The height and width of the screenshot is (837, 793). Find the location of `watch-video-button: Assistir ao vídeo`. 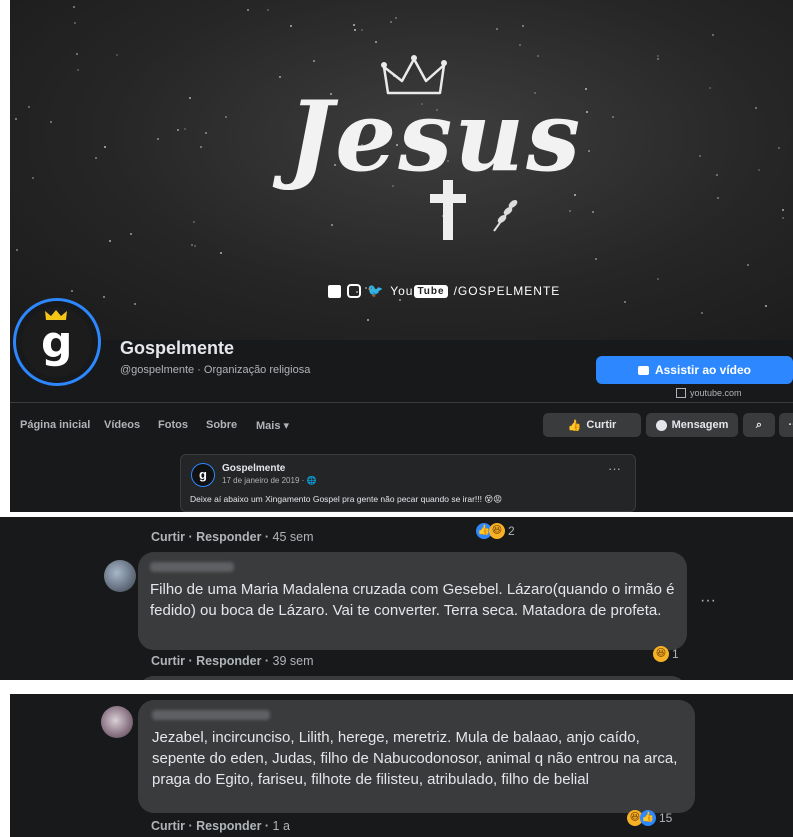

watch-video-button: Assistir ao vídeo is located at coordinates (694, 370).